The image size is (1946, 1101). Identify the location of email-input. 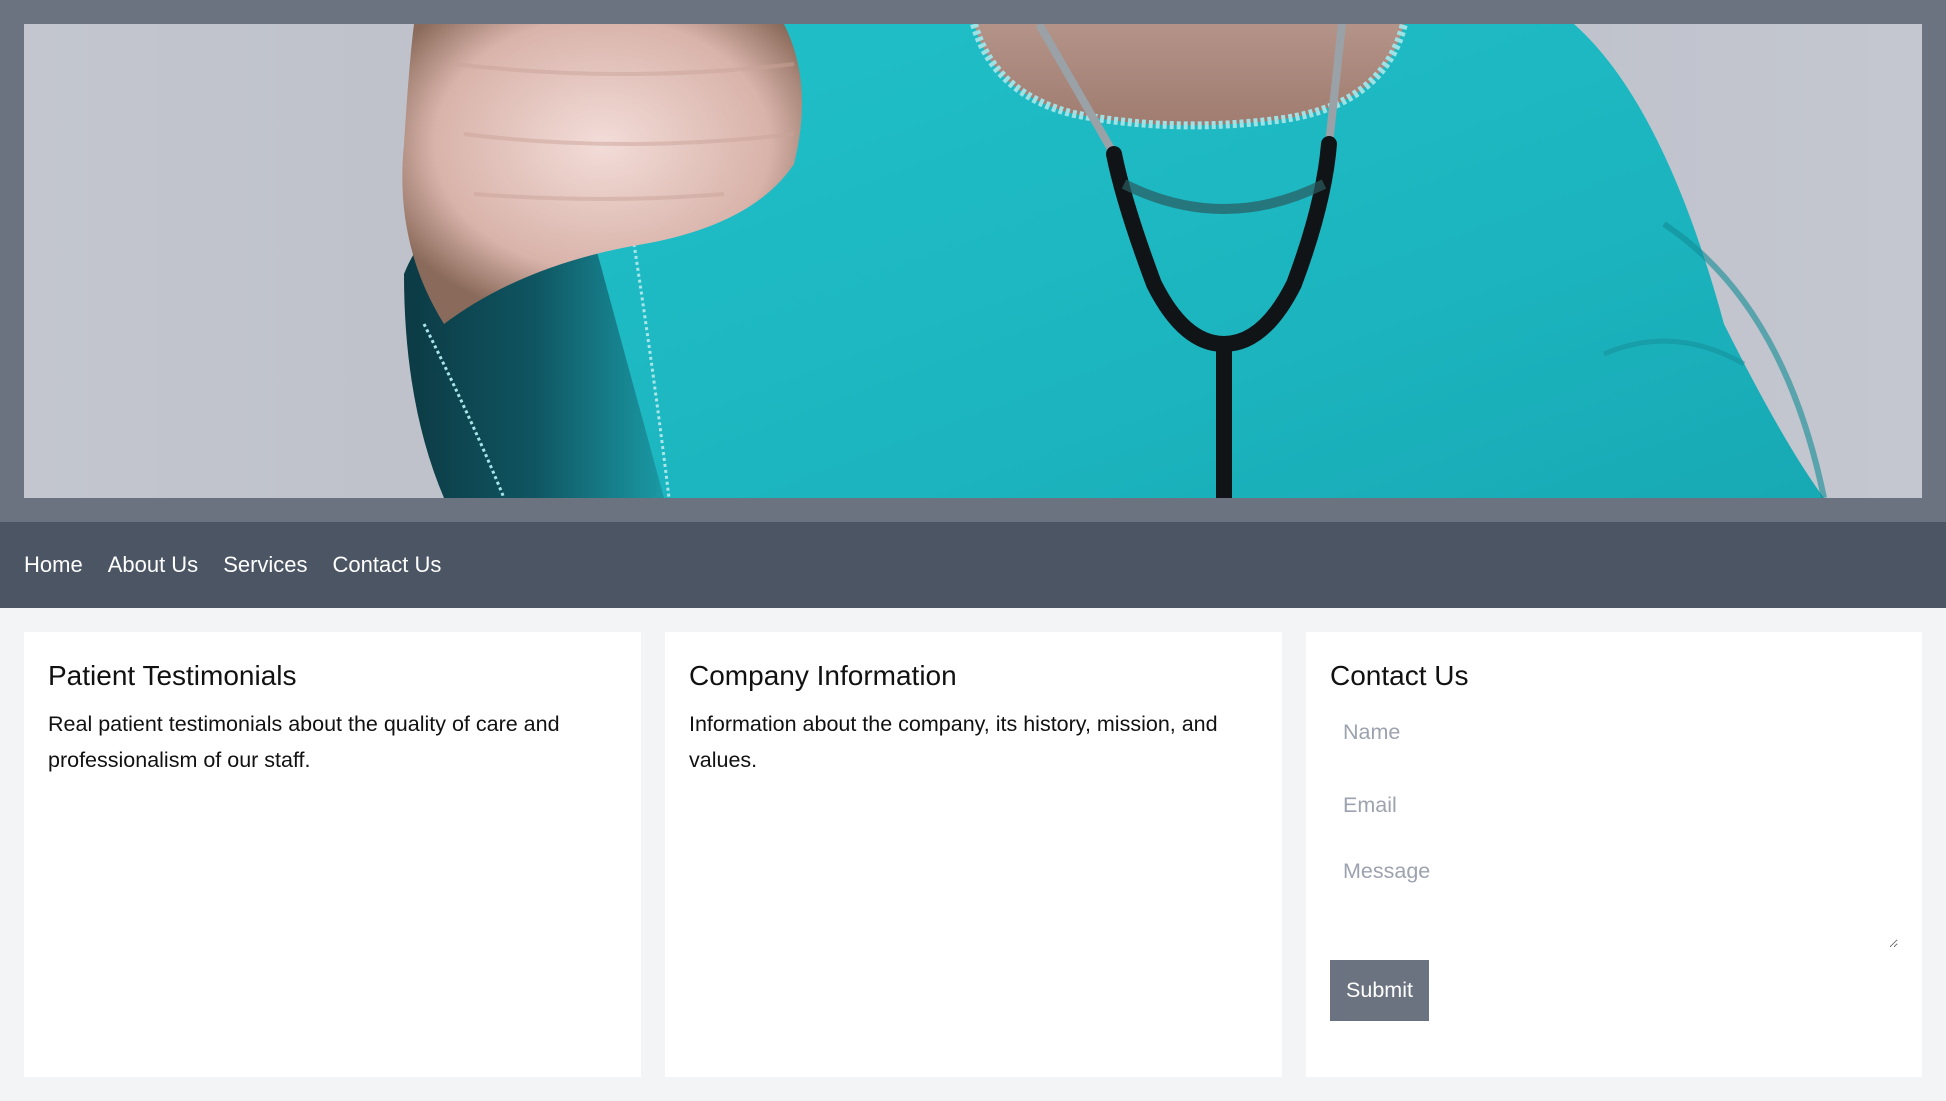
(1614, 805).